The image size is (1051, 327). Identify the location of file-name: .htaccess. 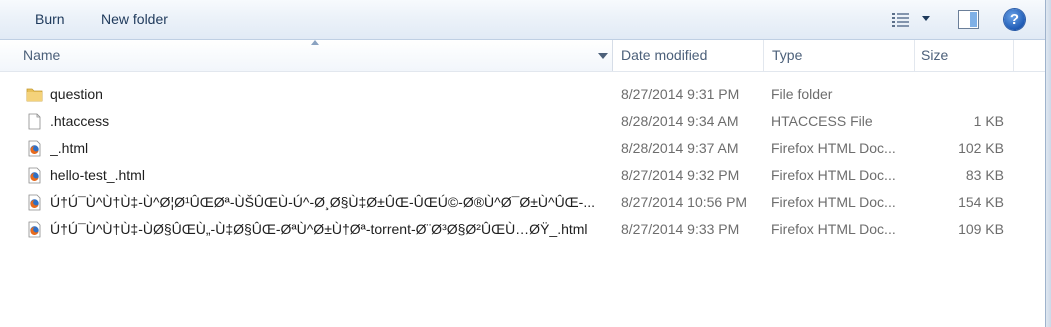
(80, 121).